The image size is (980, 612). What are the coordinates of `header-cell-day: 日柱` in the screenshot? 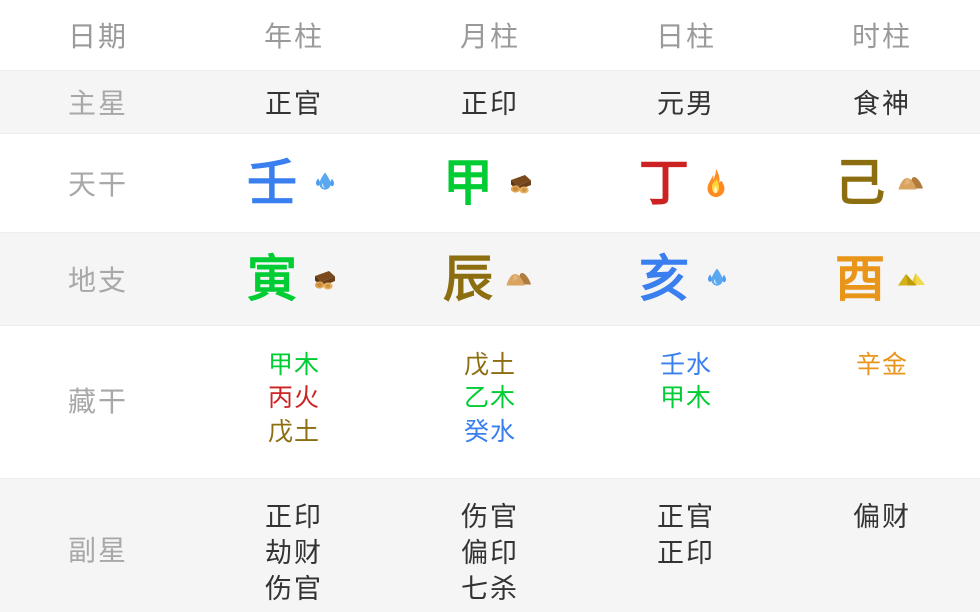 It's located at (686, 35).